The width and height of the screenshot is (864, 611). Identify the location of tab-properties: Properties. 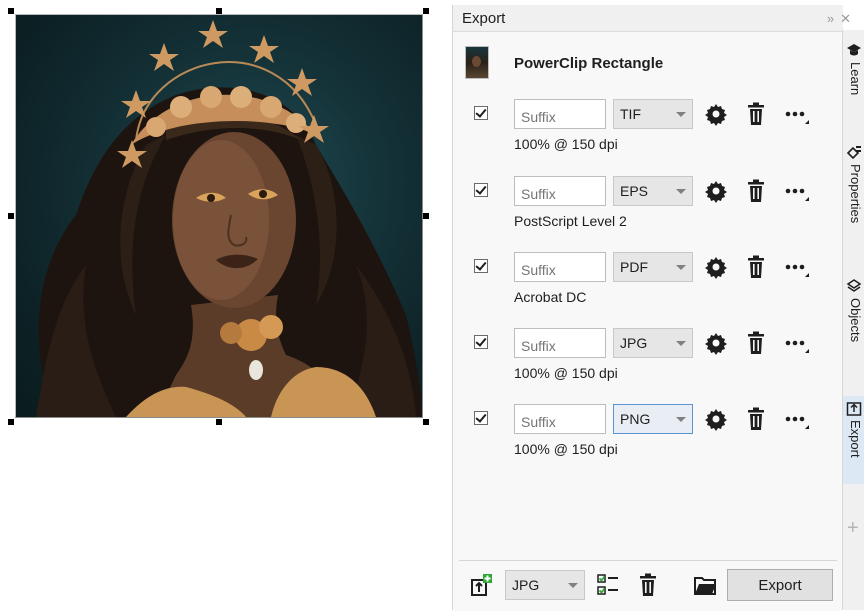
(853, 196).